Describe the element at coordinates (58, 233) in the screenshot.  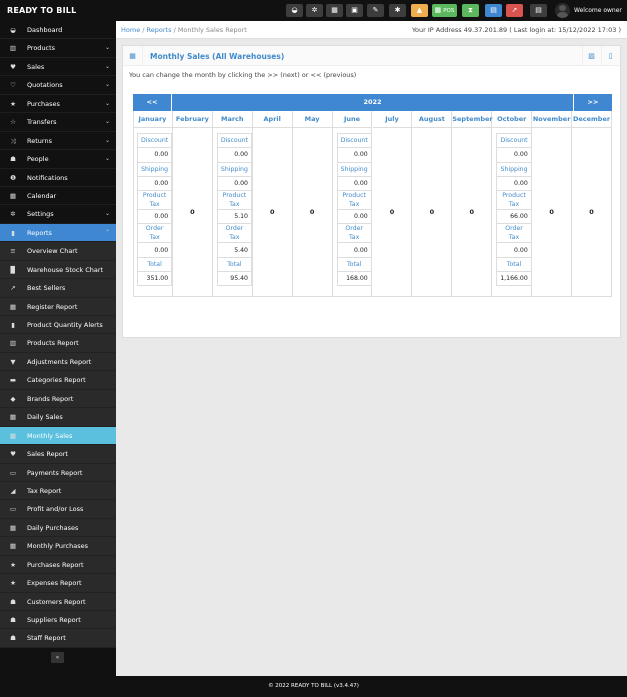
I see `sidebar-item-reports: ▮ Reports ⌃` at that location.